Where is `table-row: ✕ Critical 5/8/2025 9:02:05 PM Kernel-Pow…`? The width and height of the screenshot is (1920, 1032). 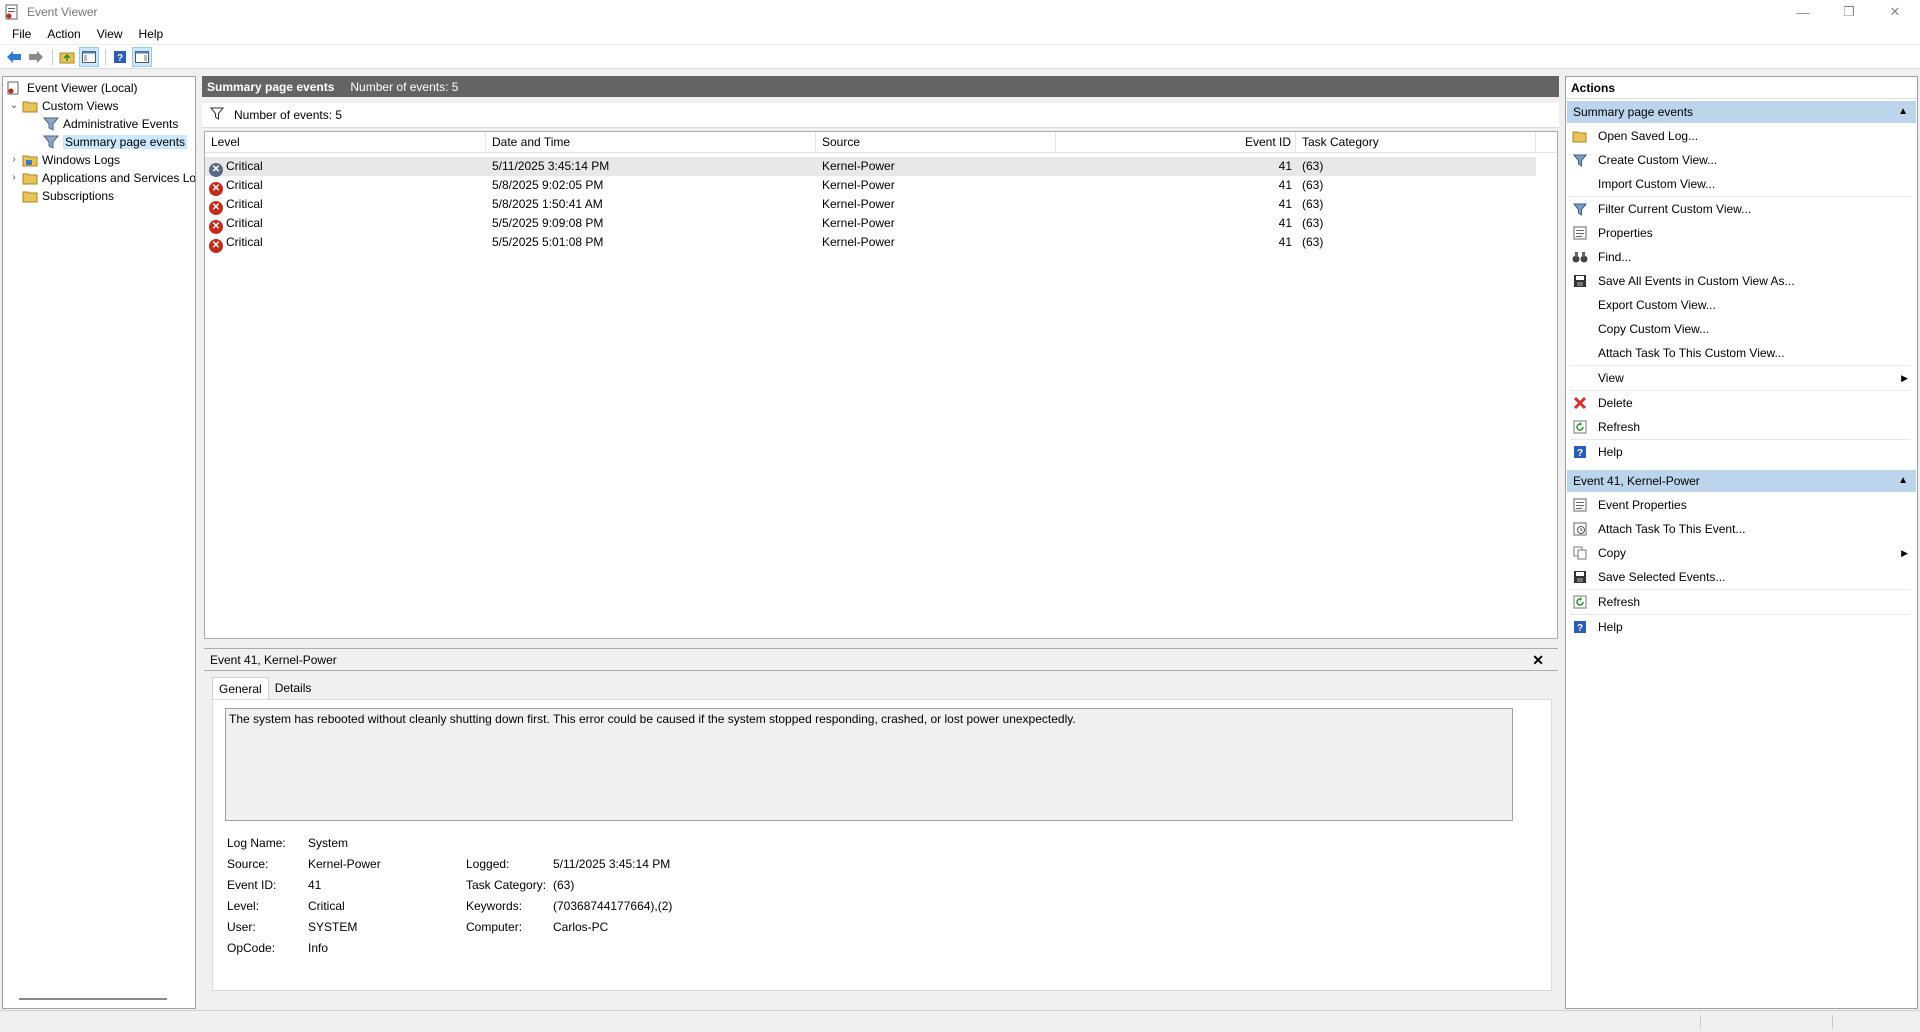
table-row: ✕ Critical 5/8/2025 9:02:05 PM Kernel-Pow… is located at coordinates (870, 186).